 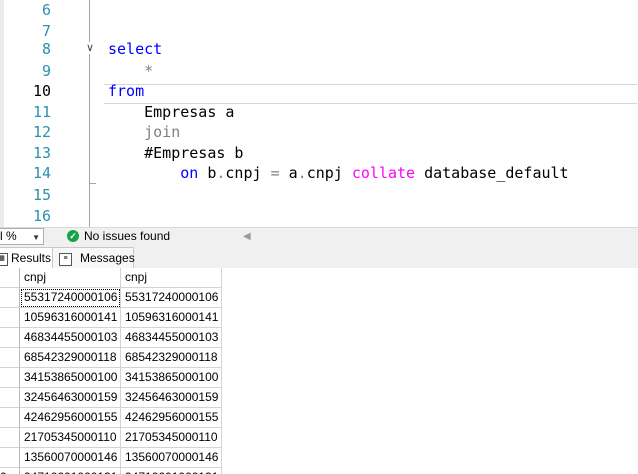 What do you see at coordinates (319, 216) in the screenshot?
I see `code-line: 16` at bounding box center [319, 216].